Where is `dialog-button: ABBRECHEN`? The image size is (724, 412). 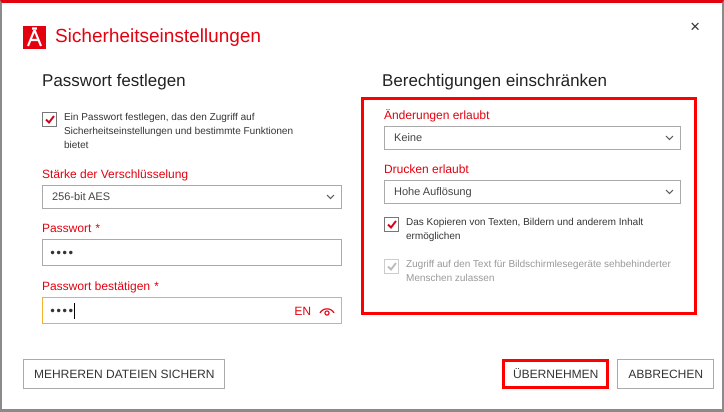 dialog-button: ABBRECHEN is located at coordinates (665, 374).